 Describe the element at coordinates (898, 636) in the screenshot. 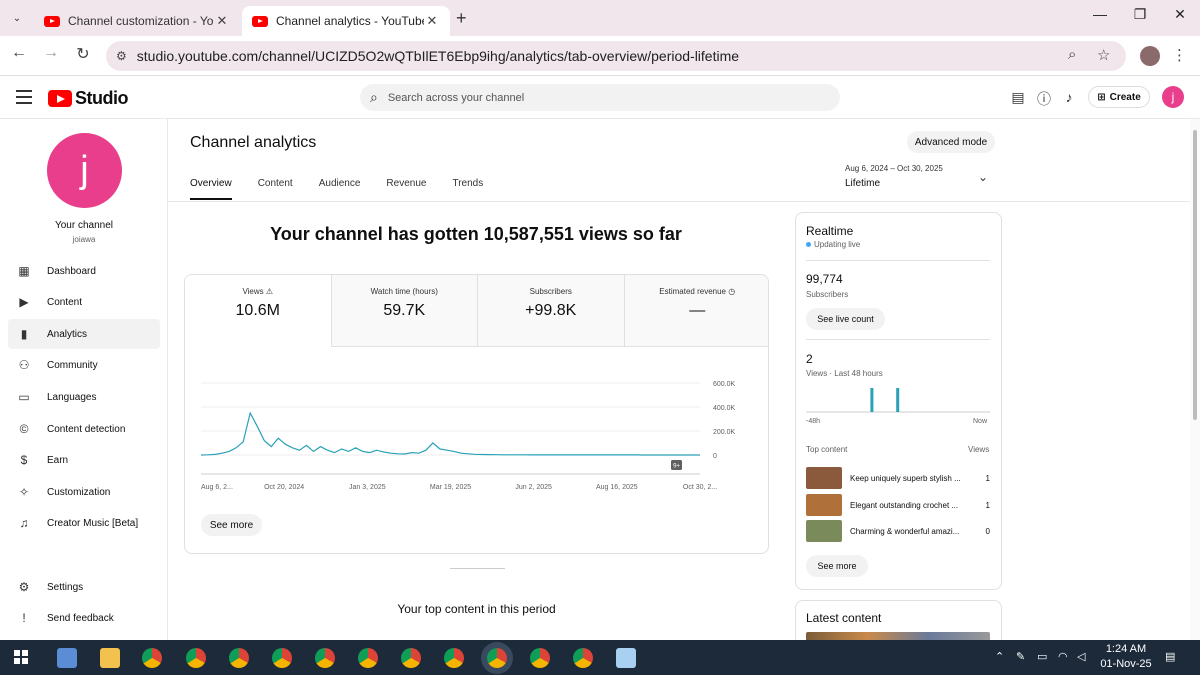

I see `latest-content-thumbnail` at that location.